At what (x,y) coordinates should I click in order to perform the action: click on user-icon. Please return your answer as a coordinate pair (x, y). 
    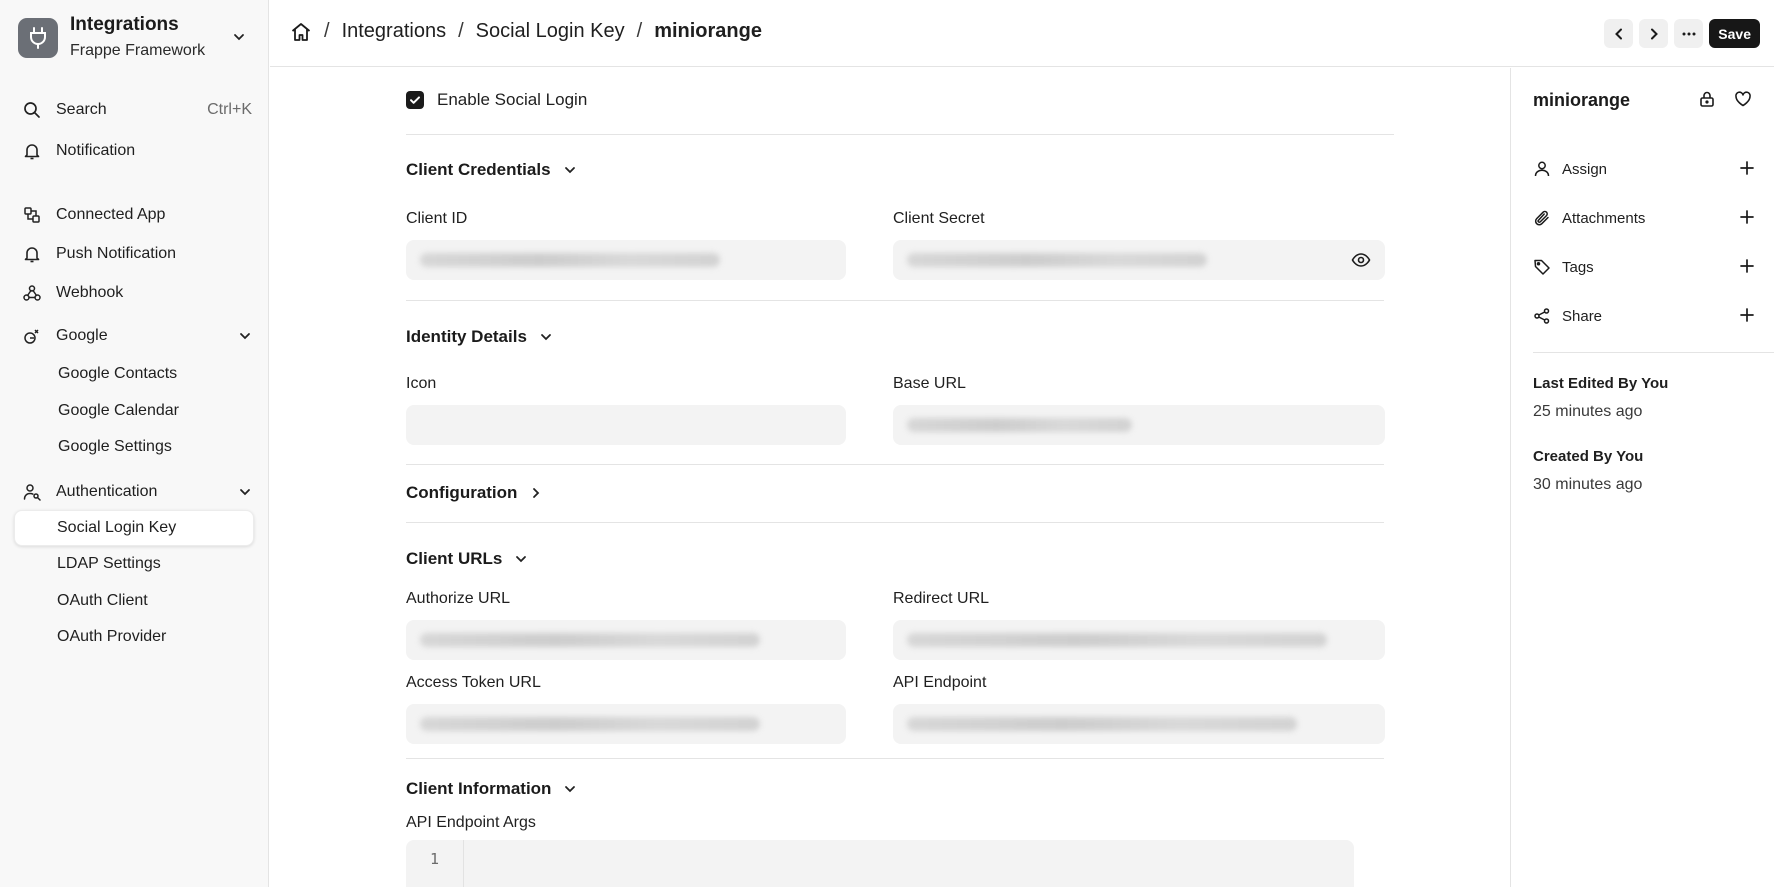
    Looking at the image, I should click on (1543, 169).